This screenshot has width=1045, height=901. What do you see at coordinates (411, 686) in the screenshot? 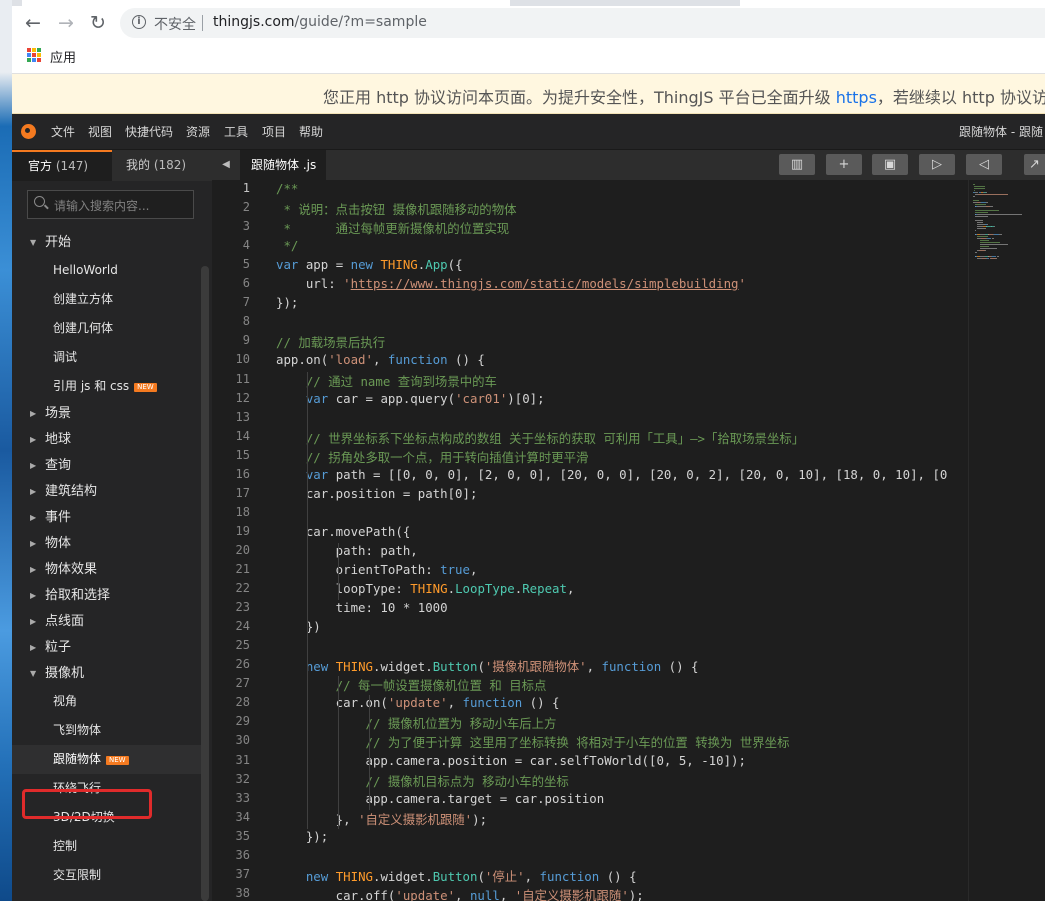
I see `code-token: // 每一帧设置摄像机位置 和 目标点` at bounding box center [411, 686].